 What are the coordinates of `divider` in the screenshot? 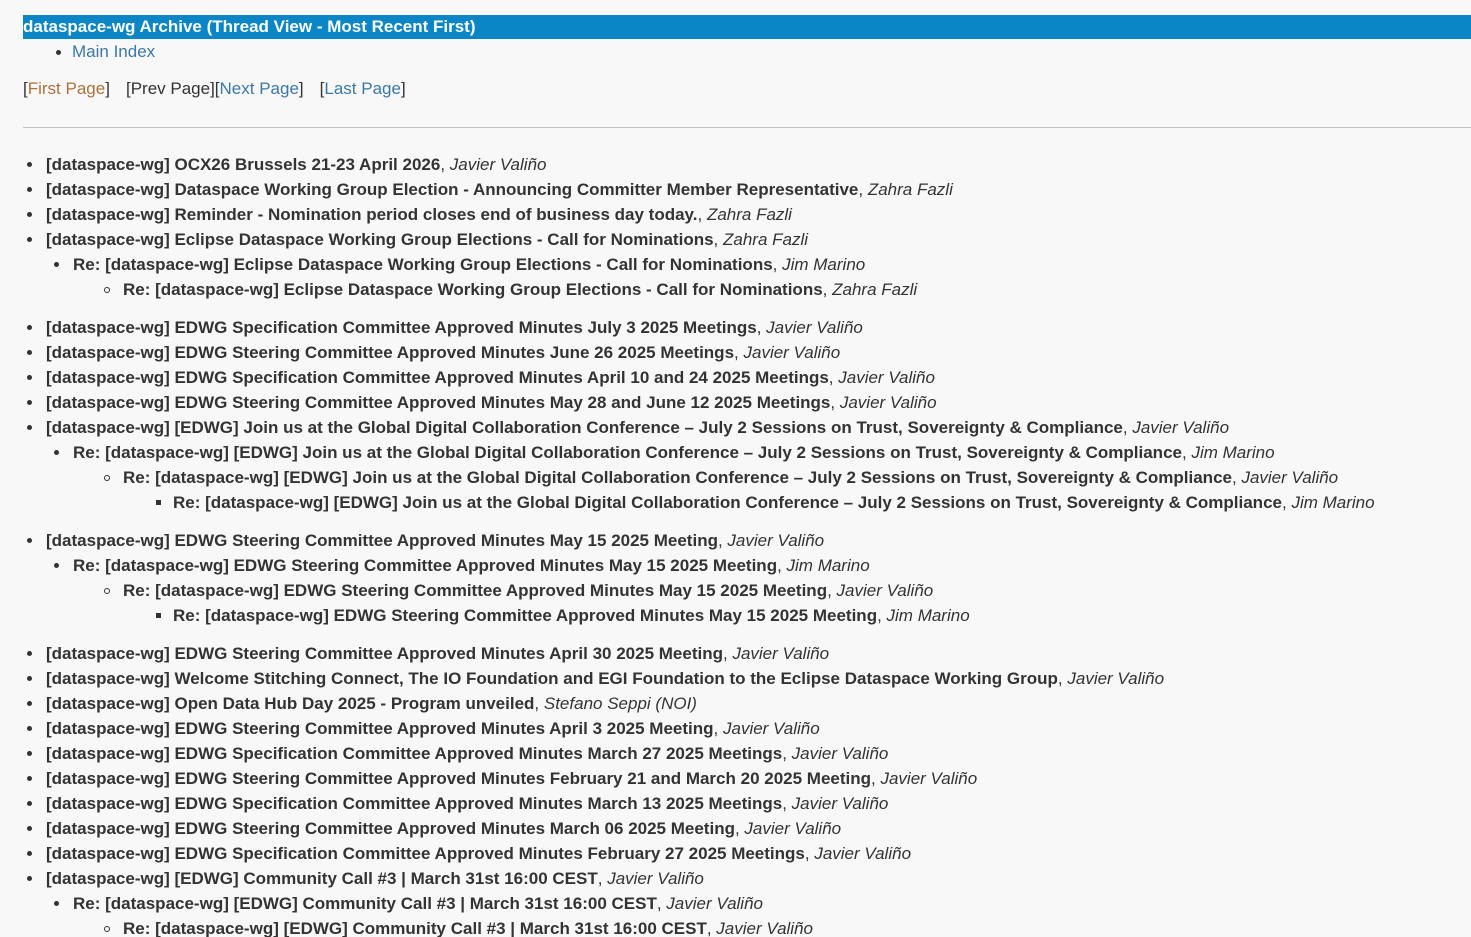 It's located at (747, 127).